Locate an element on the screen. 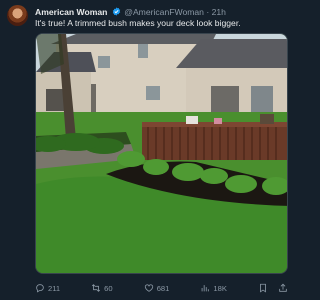  avatar is located at coordinates (17, 15).